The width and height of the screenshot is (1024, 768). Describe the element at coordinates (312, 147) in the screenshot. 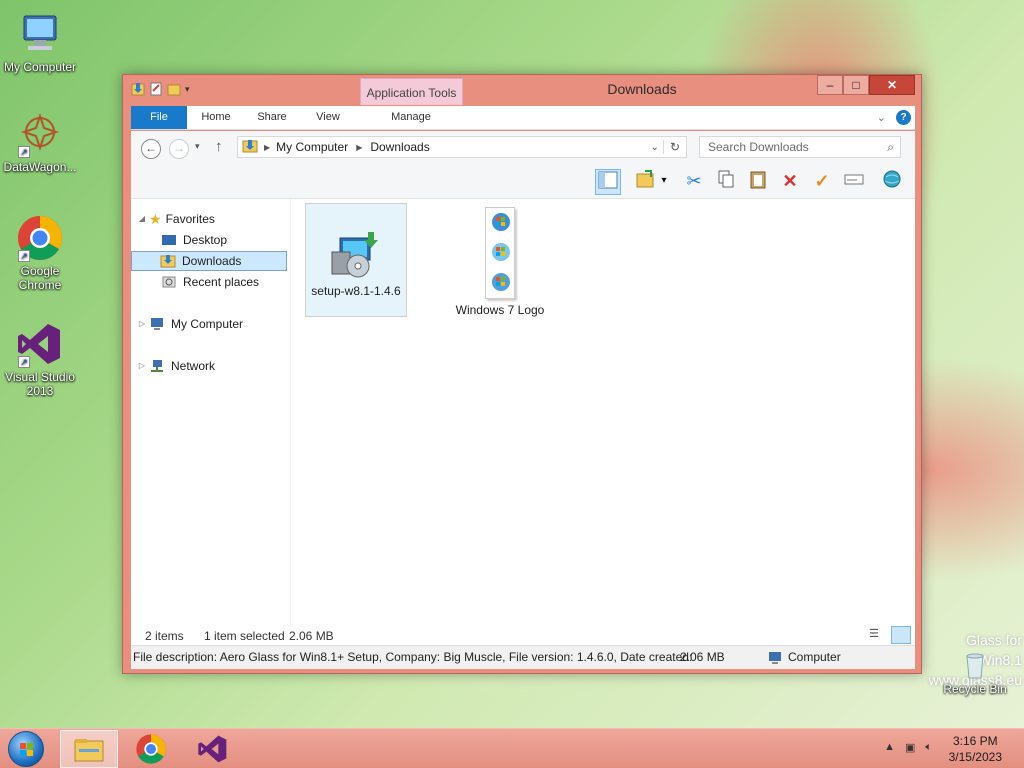

I see `breadcrumb-item: My Computer` at that location.